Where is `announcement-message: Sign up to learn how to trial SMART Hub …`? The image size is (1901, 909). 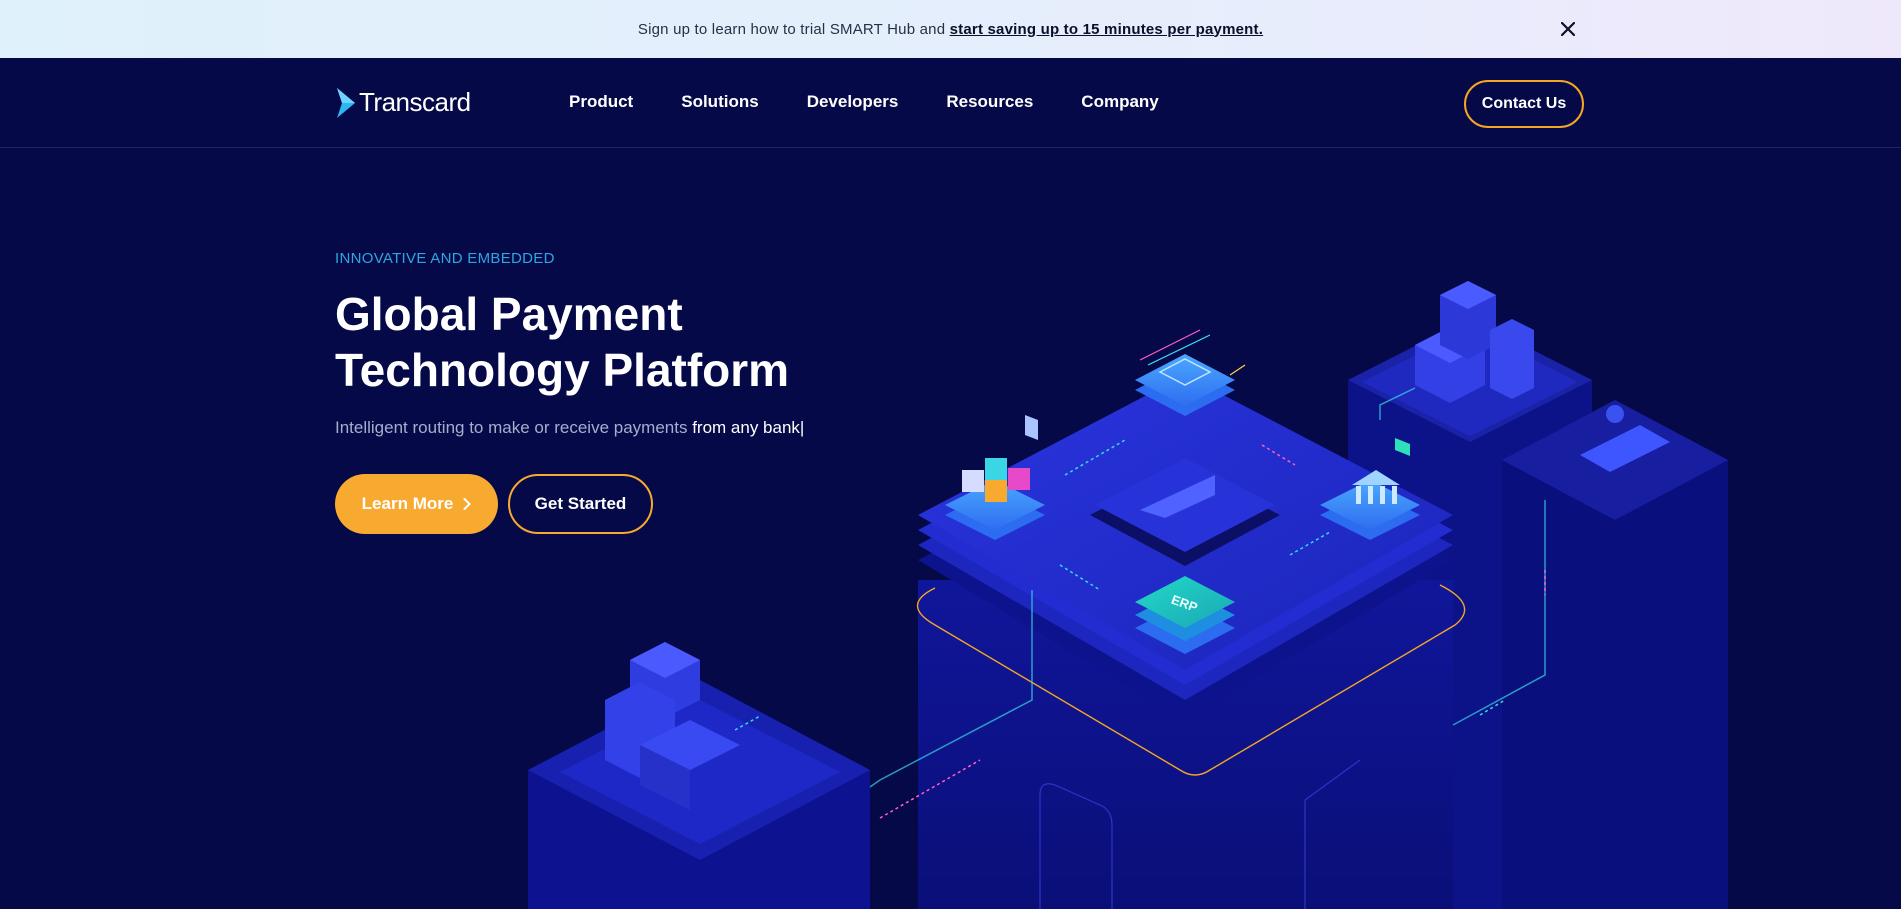 announcement-message: Sign up to learn how to trial SMART Hub … is located at coordinates (950, 29).